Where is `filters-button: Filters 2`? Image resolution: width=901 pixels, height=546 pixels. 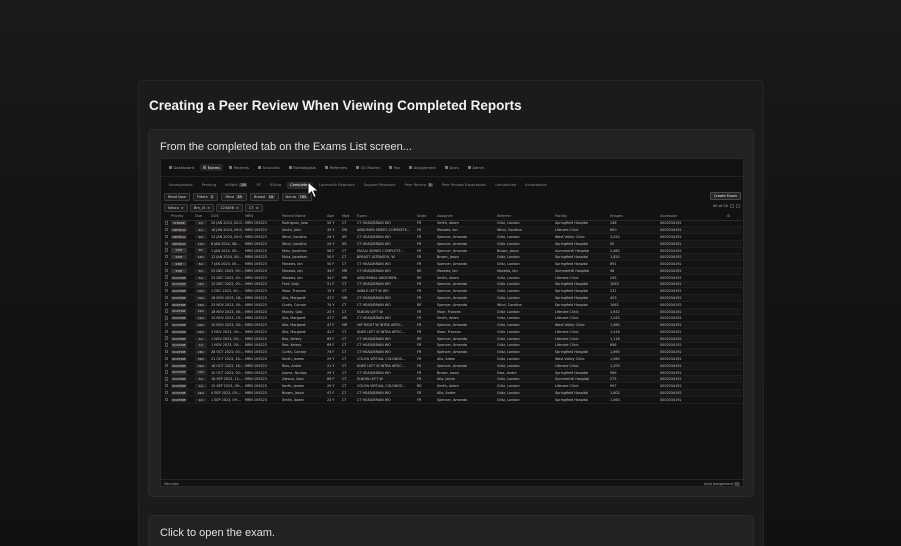 filters-button: Filters 2 is located at coordinates (206, 197).